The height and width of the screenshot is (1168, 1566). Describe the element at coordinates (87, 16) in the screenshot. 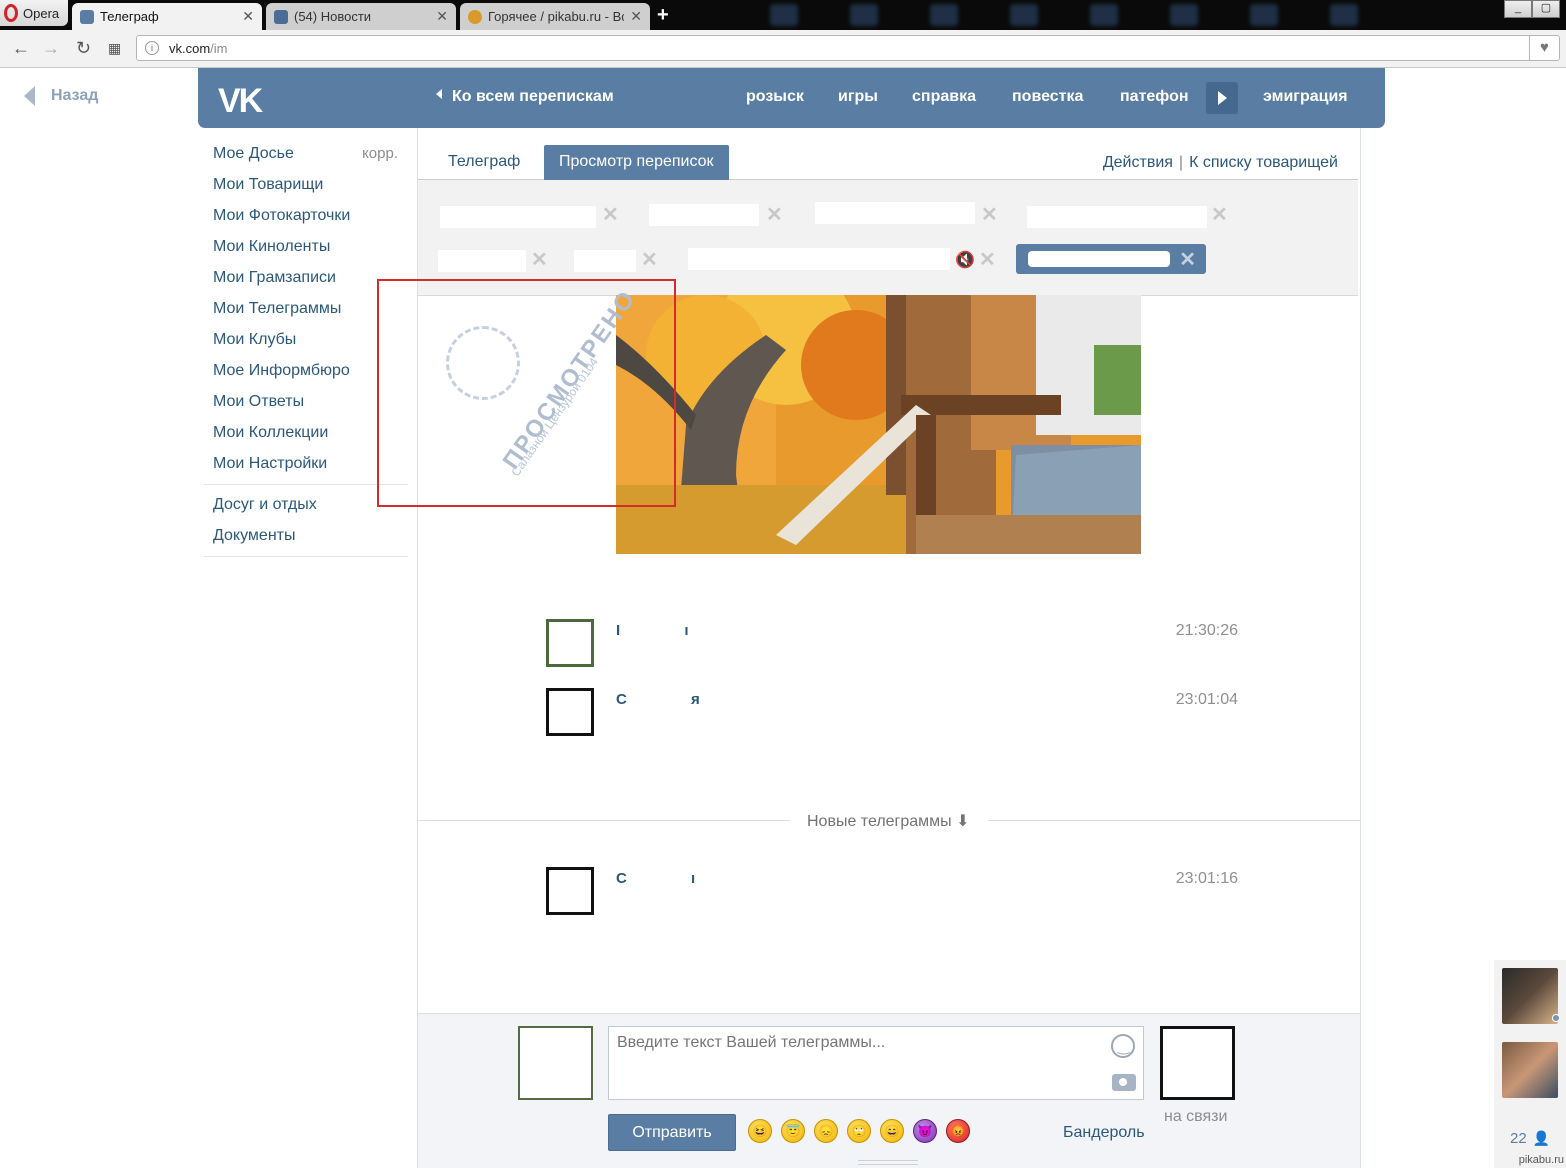

I see `vk-message-favicon-icon` at that location.